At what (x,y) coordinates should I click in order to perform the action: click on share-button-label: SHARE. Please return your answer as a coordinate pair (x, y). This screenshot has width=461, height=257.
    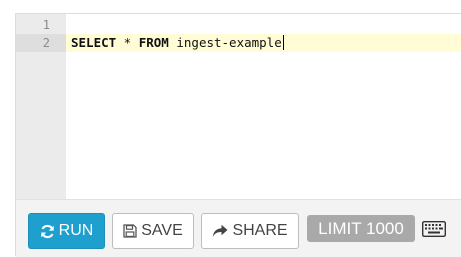
    Looking at the image, I should click on (260, 230).